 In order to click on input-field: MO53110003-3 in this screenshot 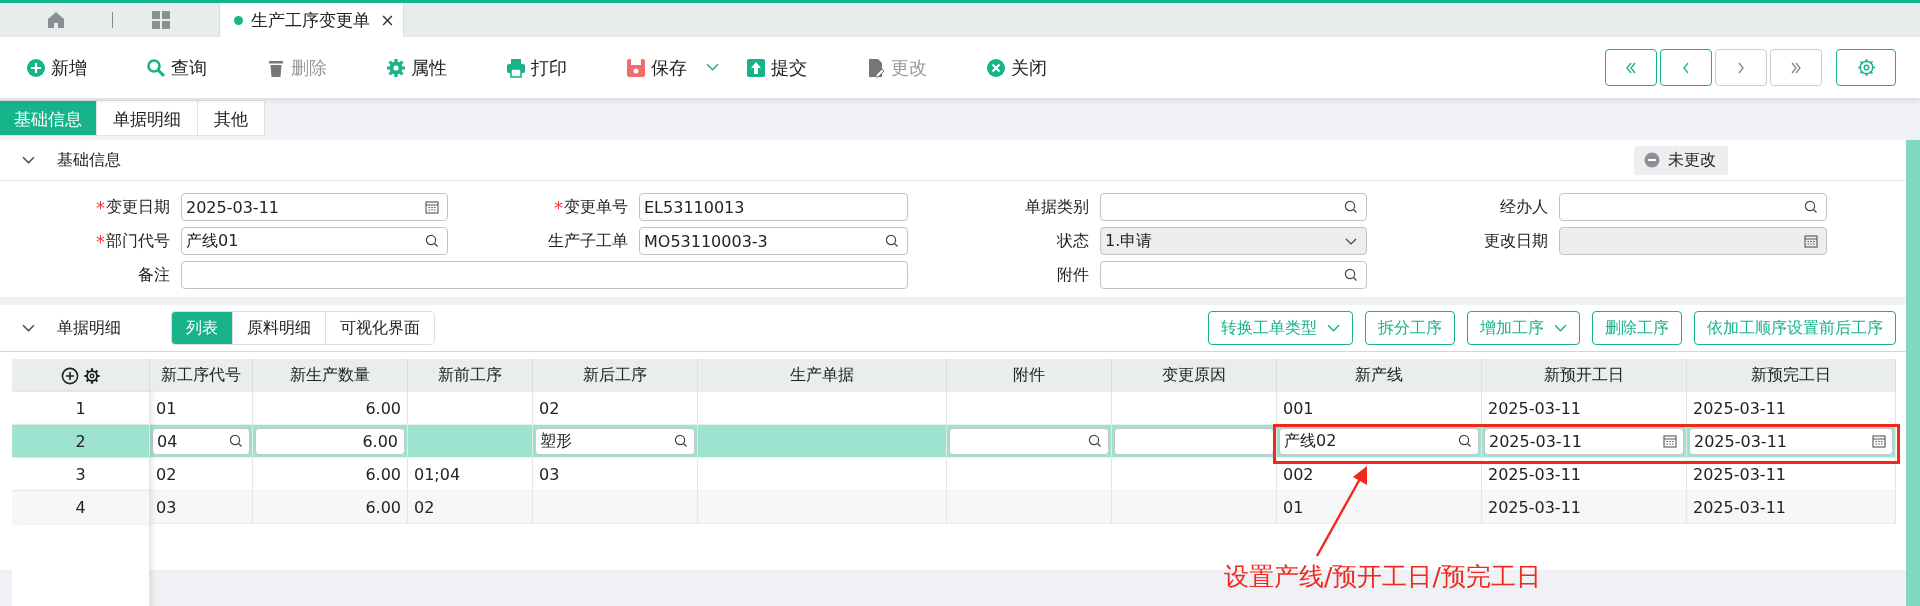, I will do `click(773, 241)`.